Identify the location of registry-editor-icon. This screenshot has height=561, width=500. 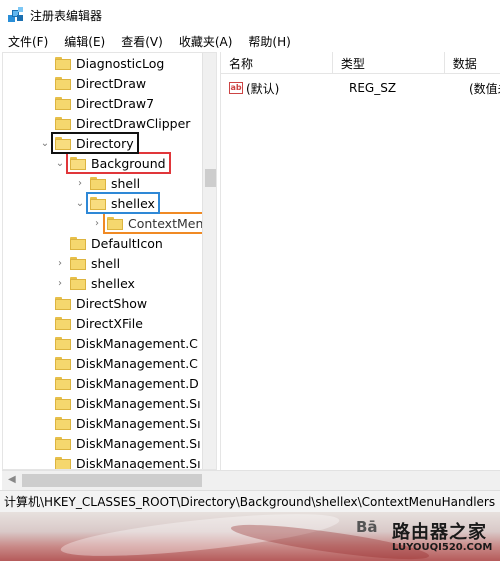
(16, 15).